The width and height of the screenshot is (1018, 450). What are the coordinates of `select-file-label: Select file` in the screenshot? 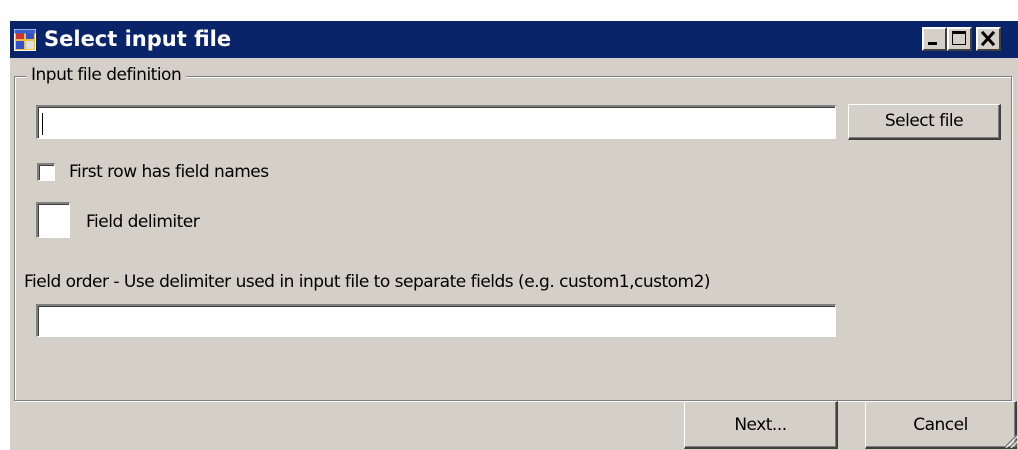 It's located at (924, 121).